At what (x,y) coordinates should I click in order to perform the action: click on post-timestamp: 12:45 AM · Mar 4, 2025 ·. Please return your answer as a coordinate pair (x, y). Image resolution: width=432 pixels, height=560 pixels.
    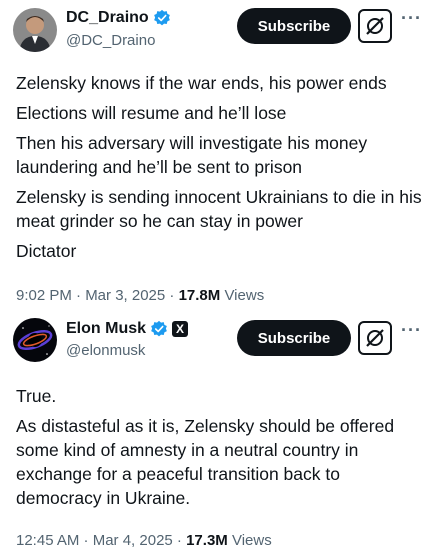
    Looking at the image, I should click on (101, 540).